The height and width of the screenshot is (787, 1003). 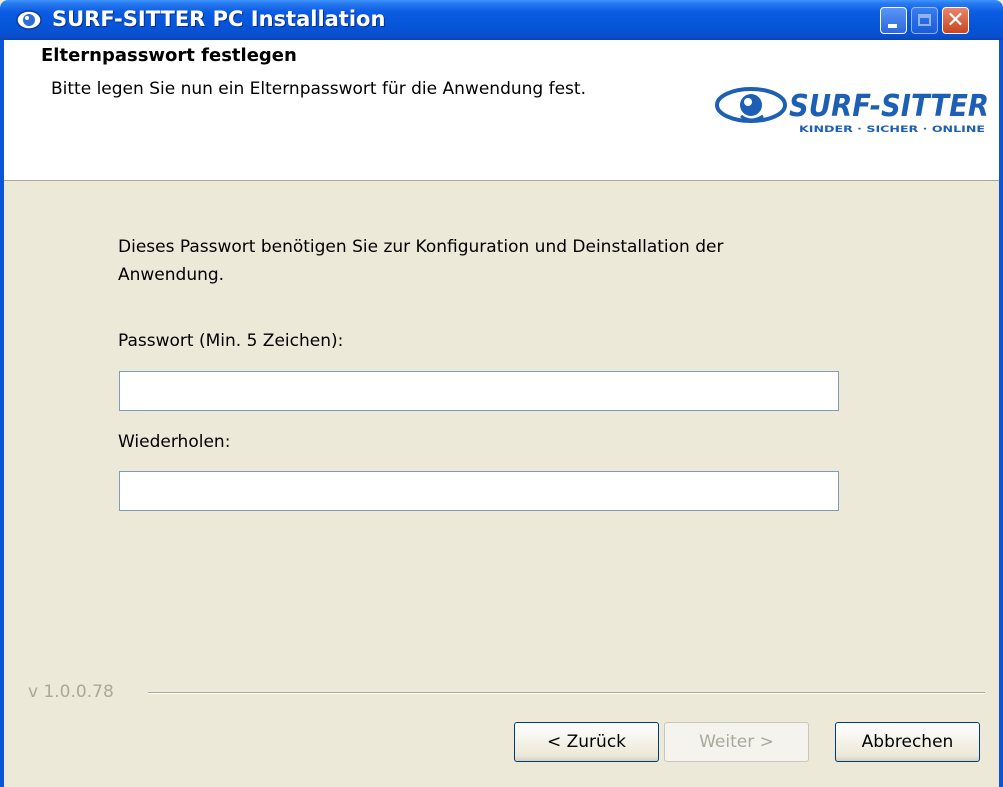 What do you see at coordinates (892, 26) in the screenshot?
I see `minimize-icon` at bounding box center [892, 26].